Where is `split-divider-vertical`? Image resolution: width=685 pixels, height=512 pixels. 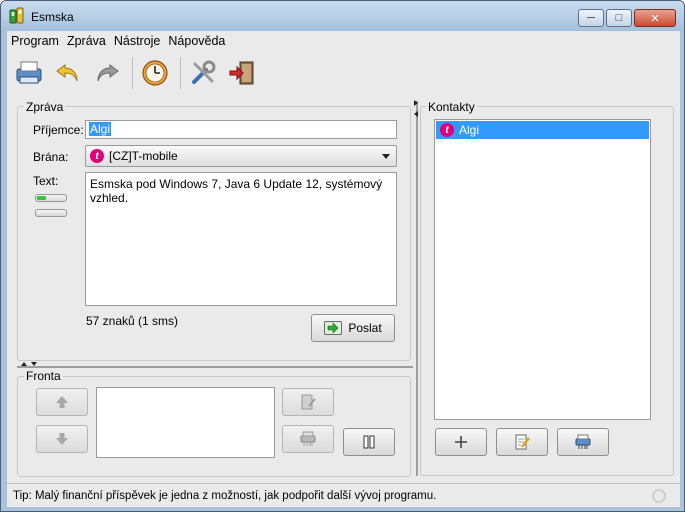 split-divider-vertical is located at coordinates (417, 288).